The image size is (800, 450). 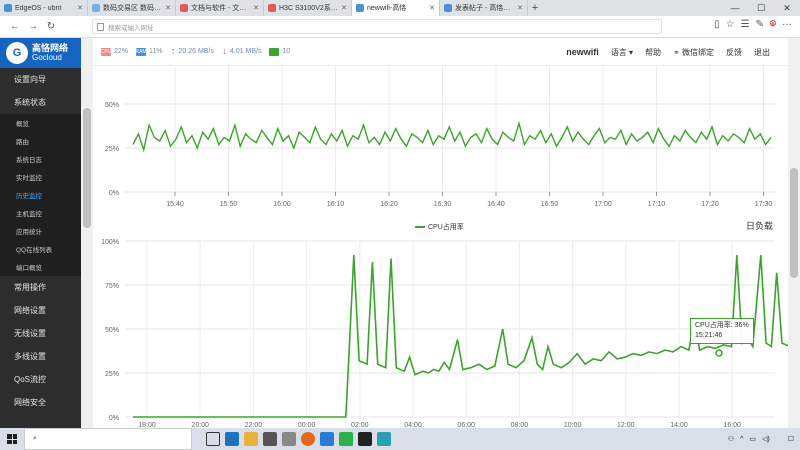 What do you see at coordinates (40, 102) in the screenshot?
I see `sidebar-item: 系统状态` at bounding box center [40, 102].